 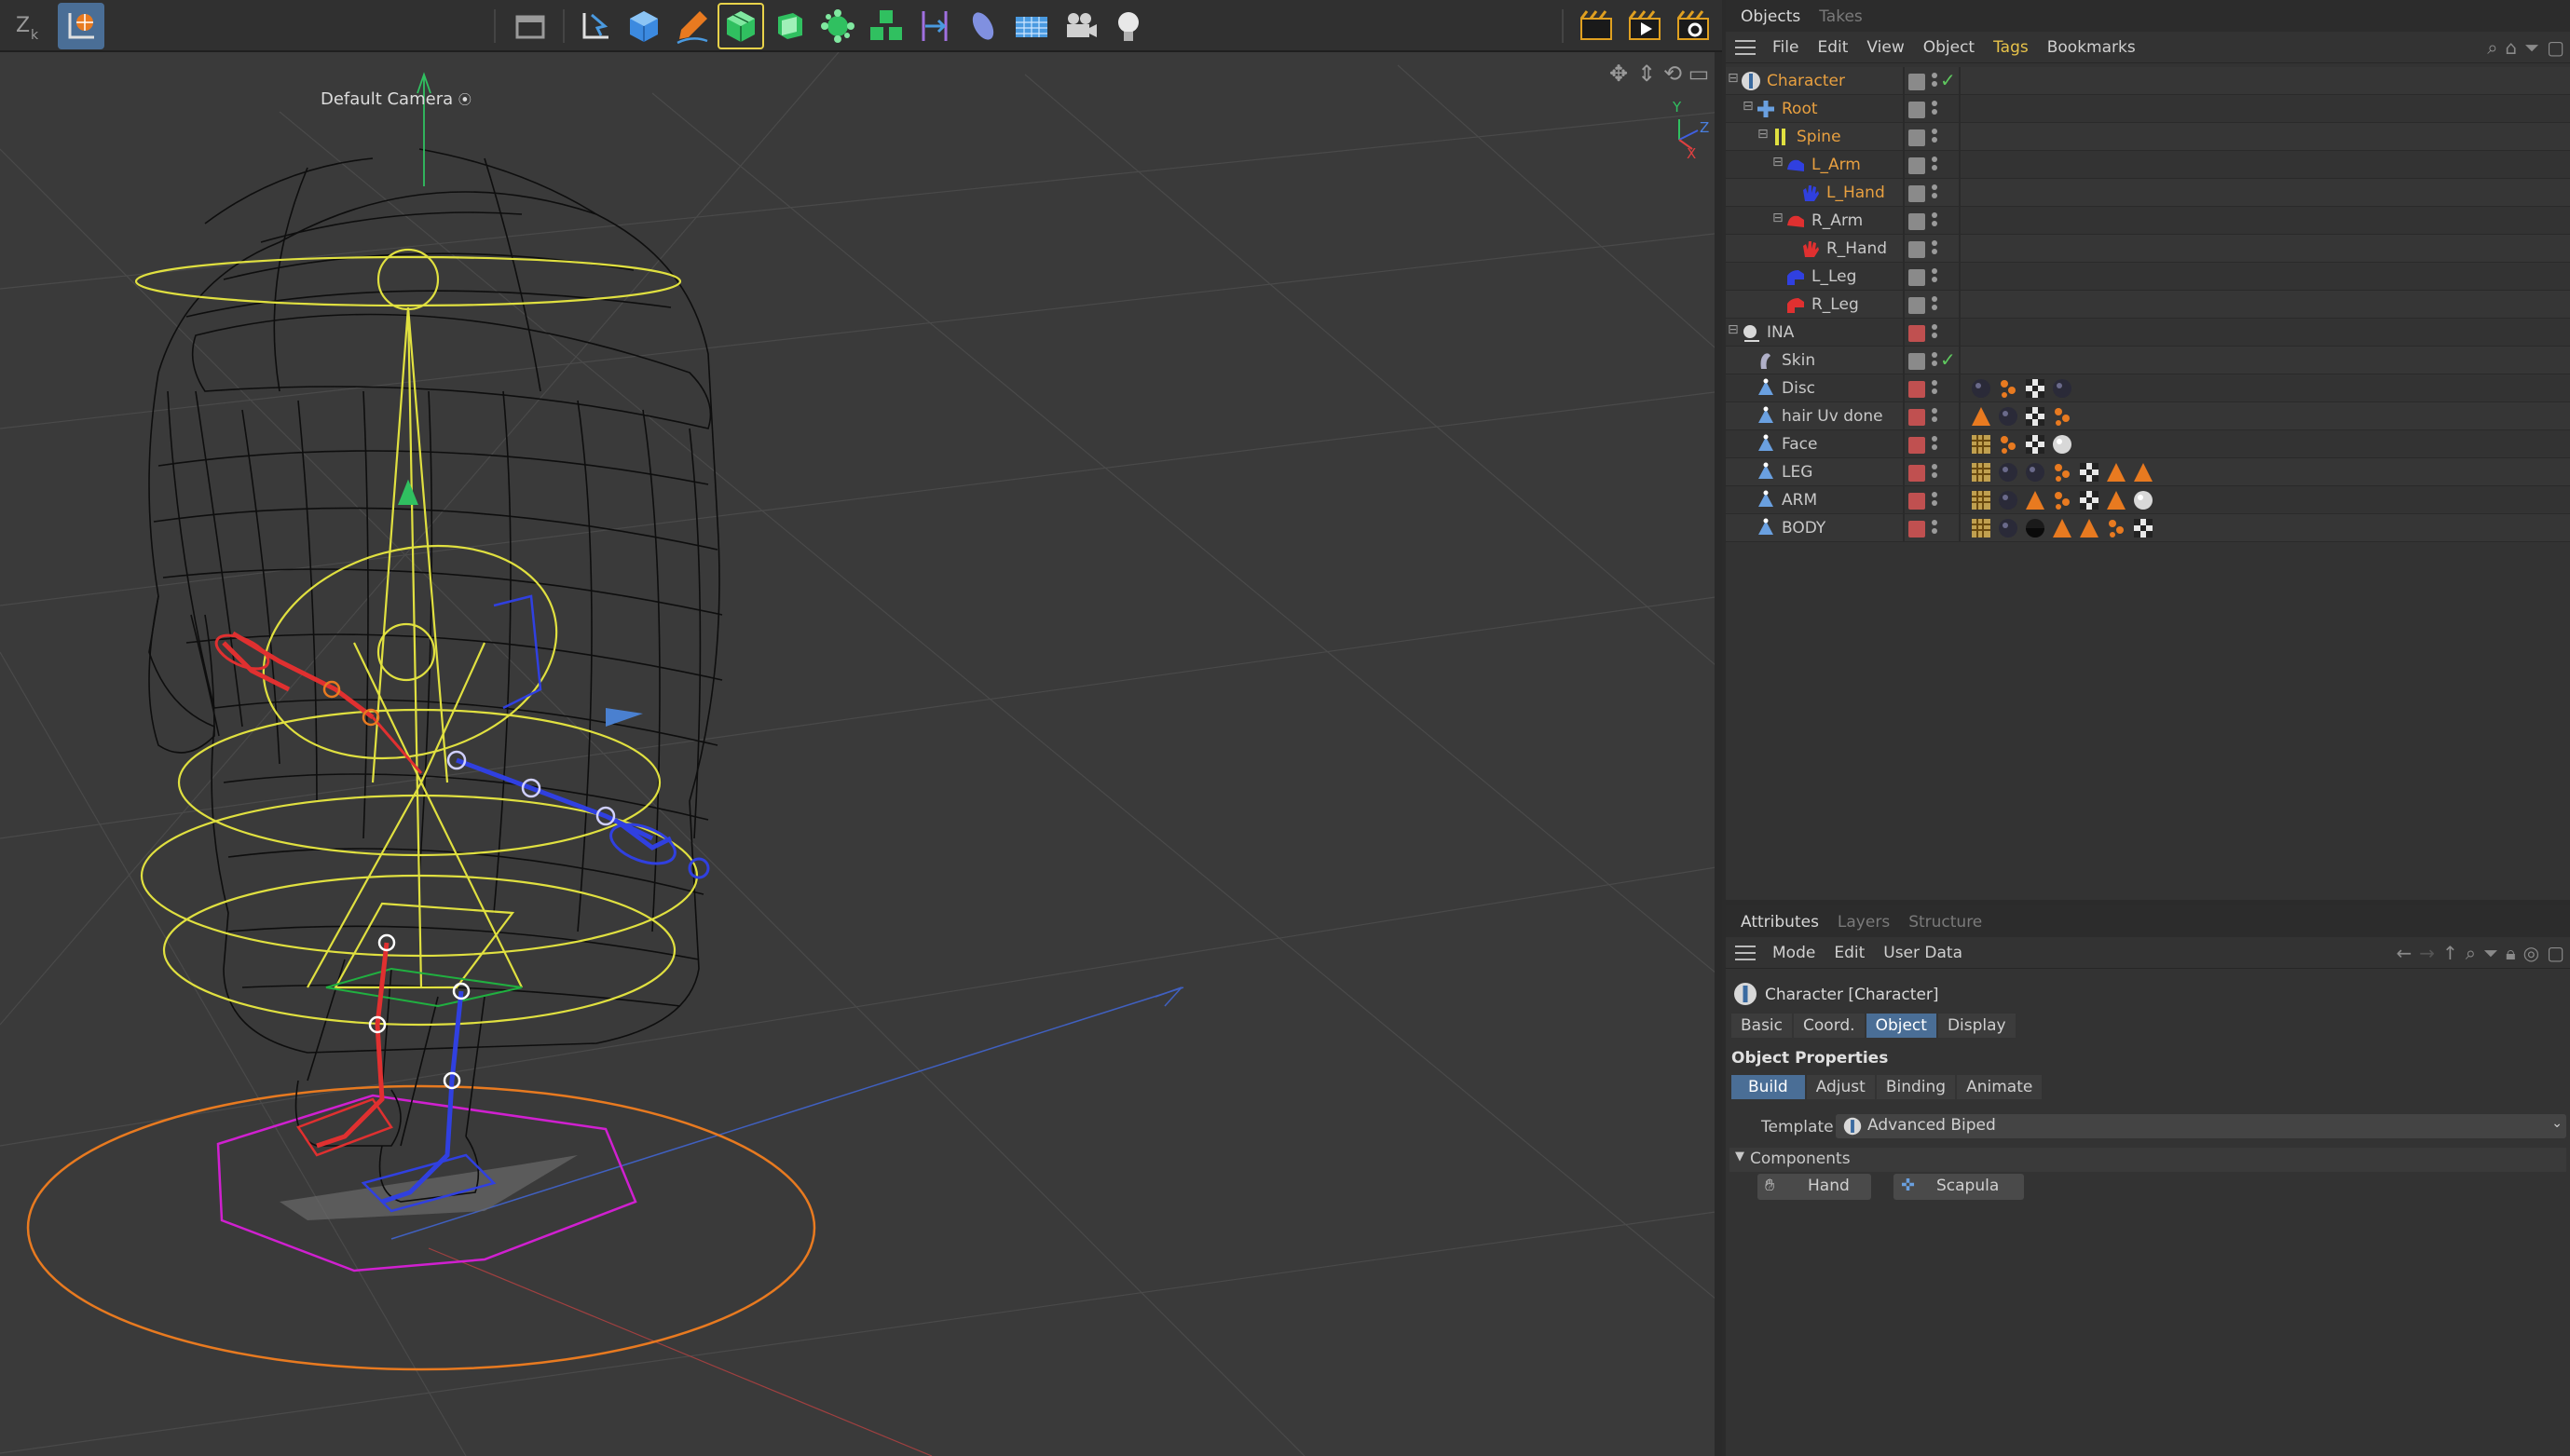 What do you see at coordinates (1596, 26) in the screenshot?
I see `render-region-icon` at bounding box center [1596, 26].